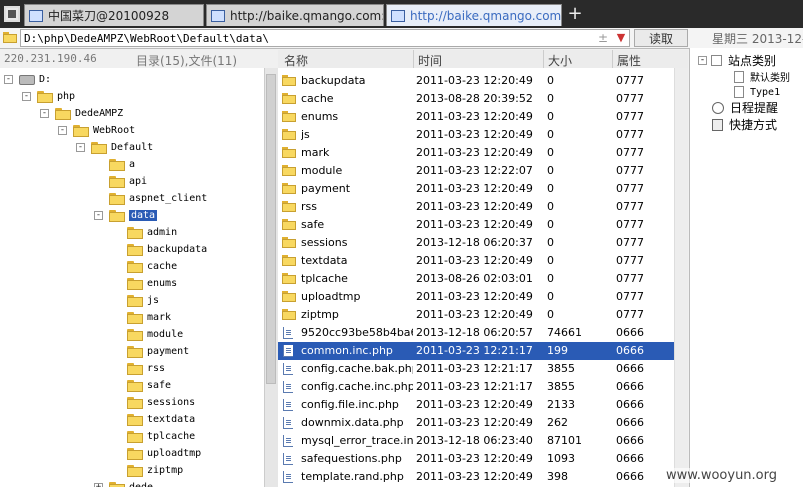  I want to click on site-panel-item: 日程提醒, so click(745, 107).